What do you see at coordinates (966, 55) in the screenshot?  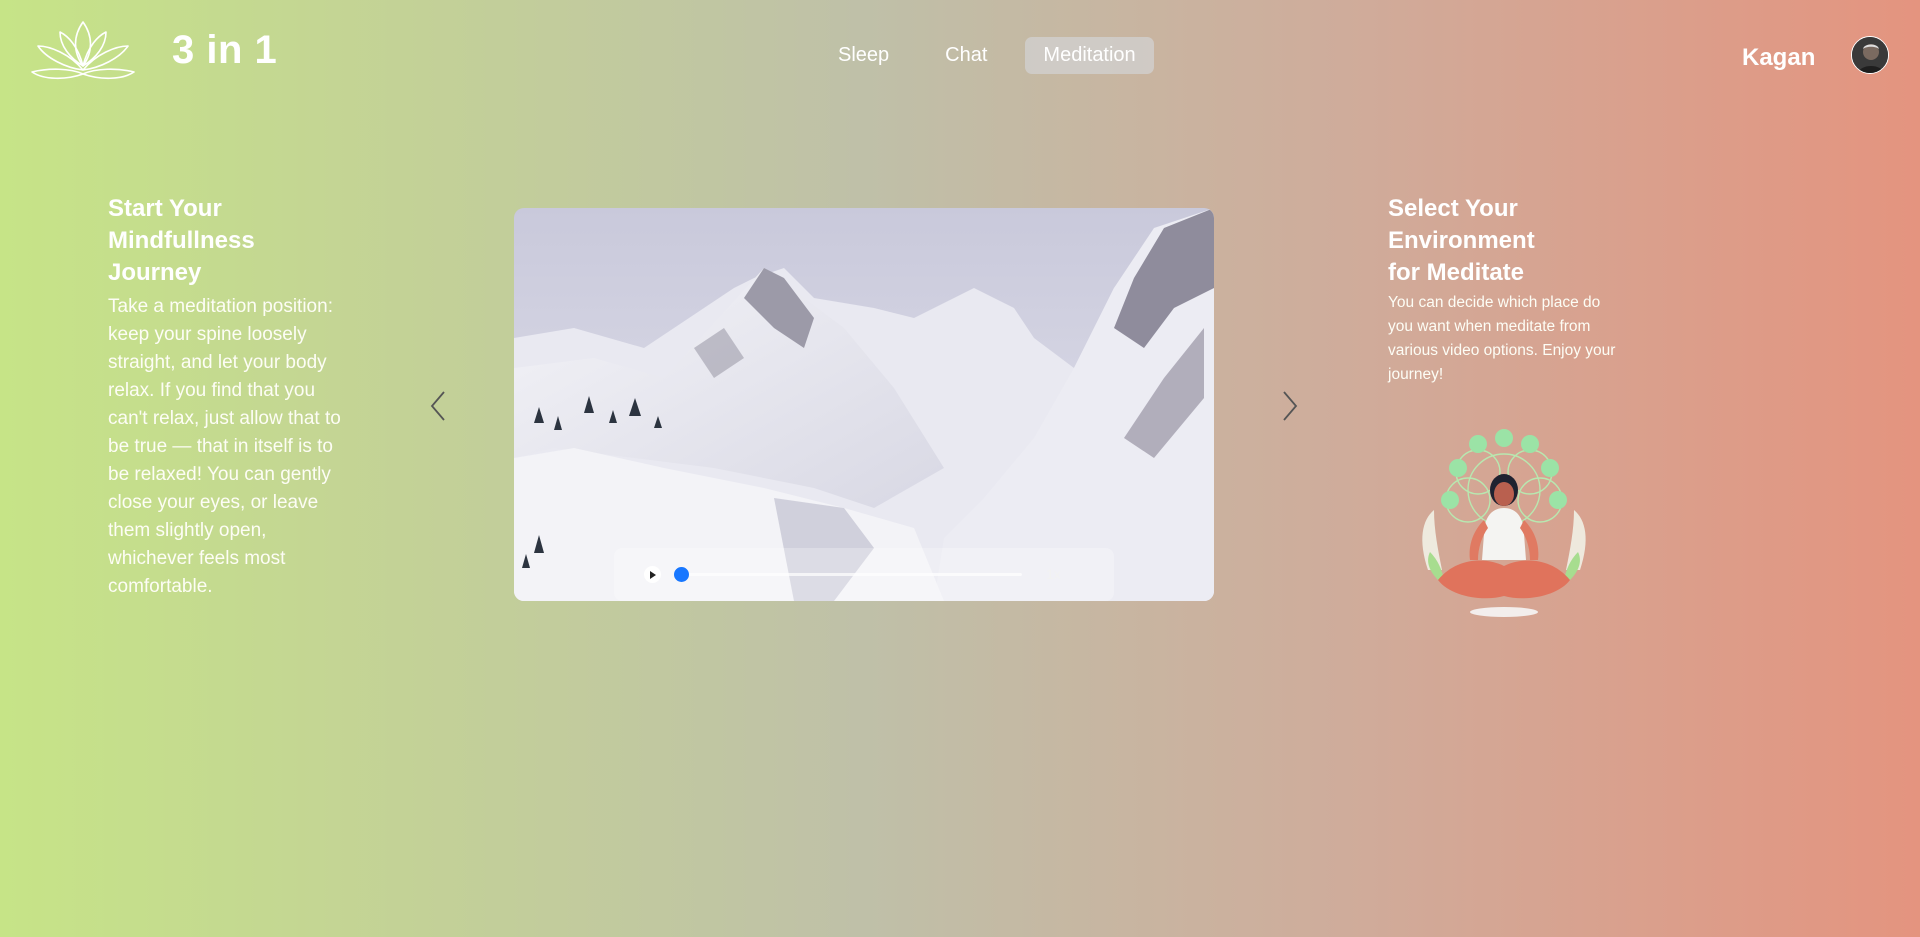 I see `nav-chat: Chat` at bounding box center [966, 55].